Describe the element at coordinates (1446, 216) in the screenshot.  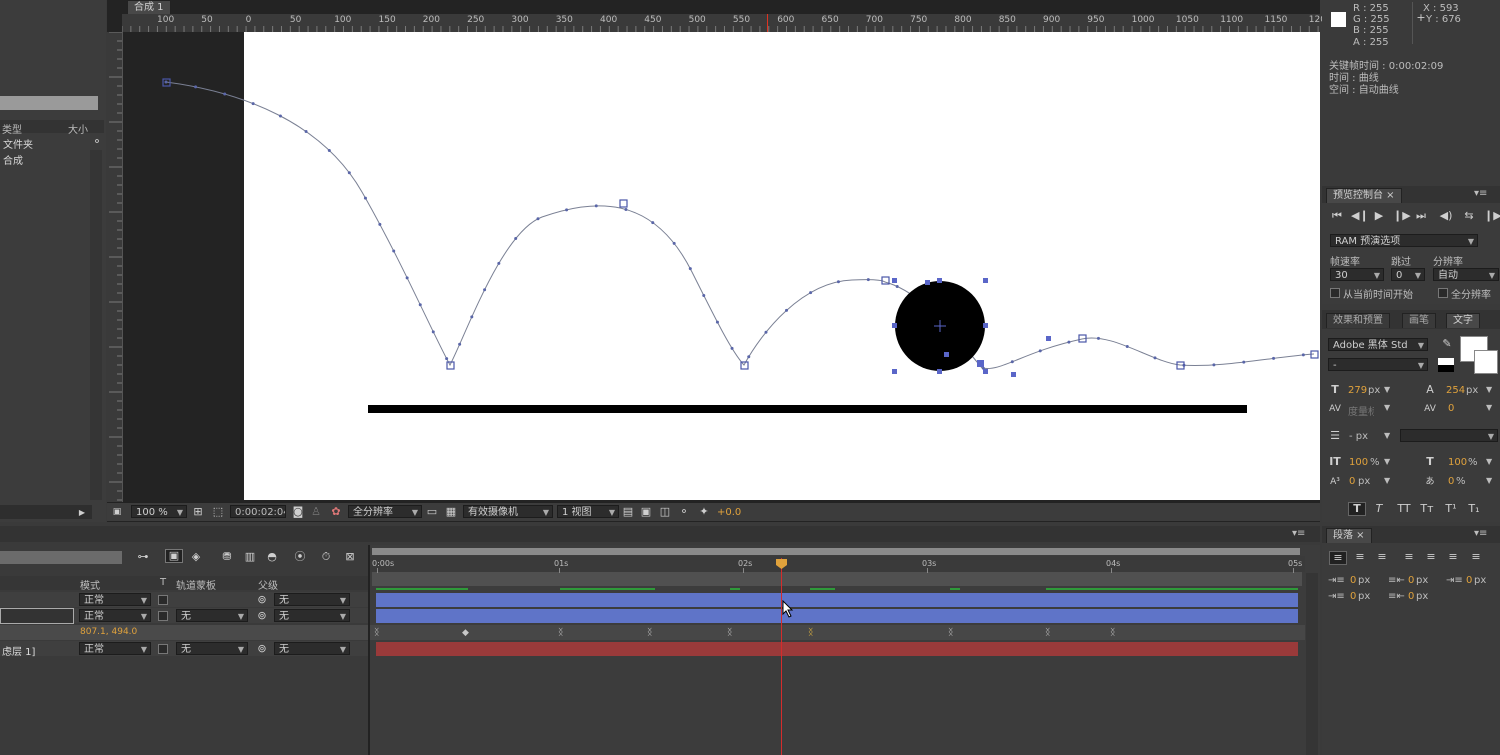
I see `audio-icon: ◀)` at that location.